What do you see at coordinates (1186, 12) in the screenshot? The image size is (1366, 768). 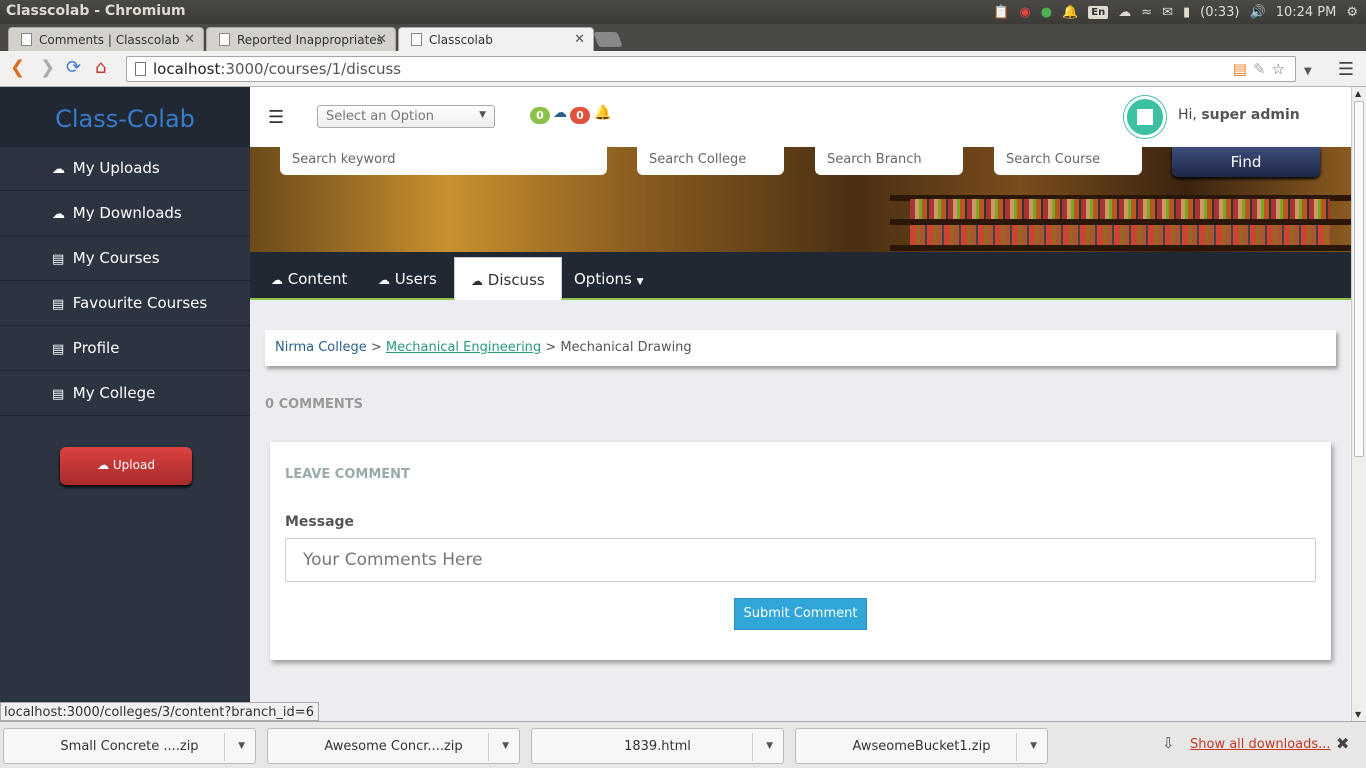 I see `battery-icon: ▮` at bounding box center [1186, 12].